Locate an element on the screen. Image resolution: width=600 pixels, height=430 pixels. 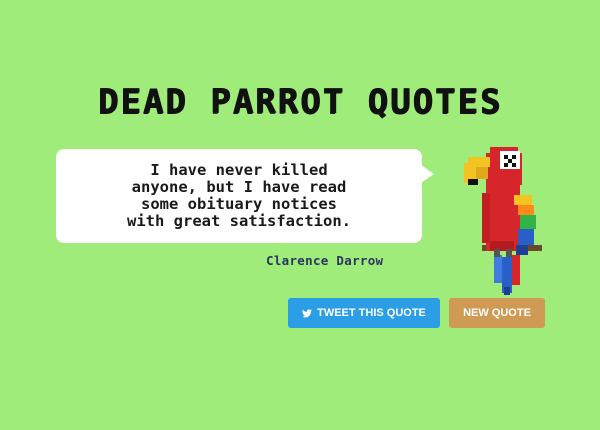
quote-author: Clarence Darrow is located at coordinates (325, 260).